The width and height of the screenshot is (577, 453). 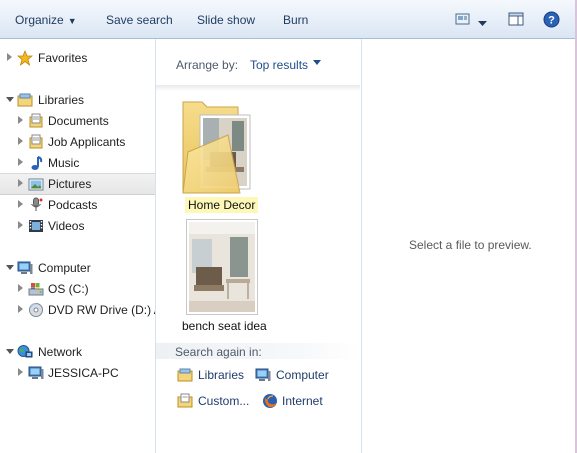 What do you see at coordinates (102, 310) in the screenshot?
I see `nav-item-label: DVD RW Drive (D:) A` at bounding box center [102, 310].